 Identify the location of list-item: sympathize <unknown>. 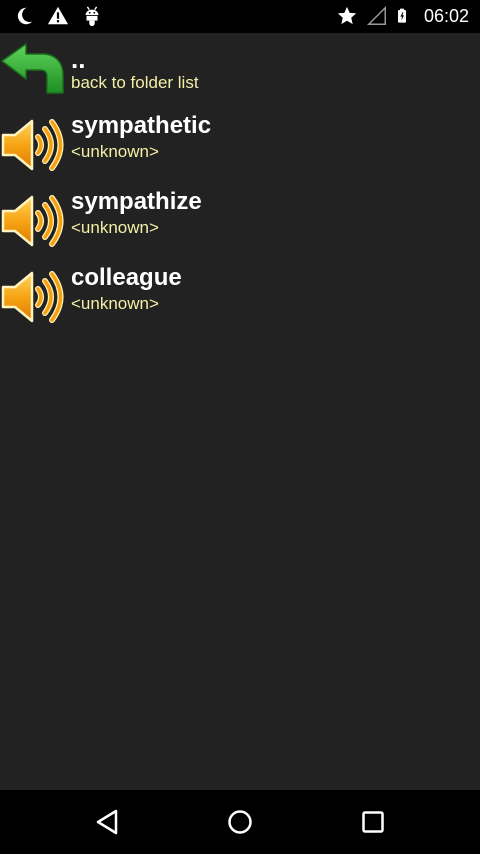
(240, 221).